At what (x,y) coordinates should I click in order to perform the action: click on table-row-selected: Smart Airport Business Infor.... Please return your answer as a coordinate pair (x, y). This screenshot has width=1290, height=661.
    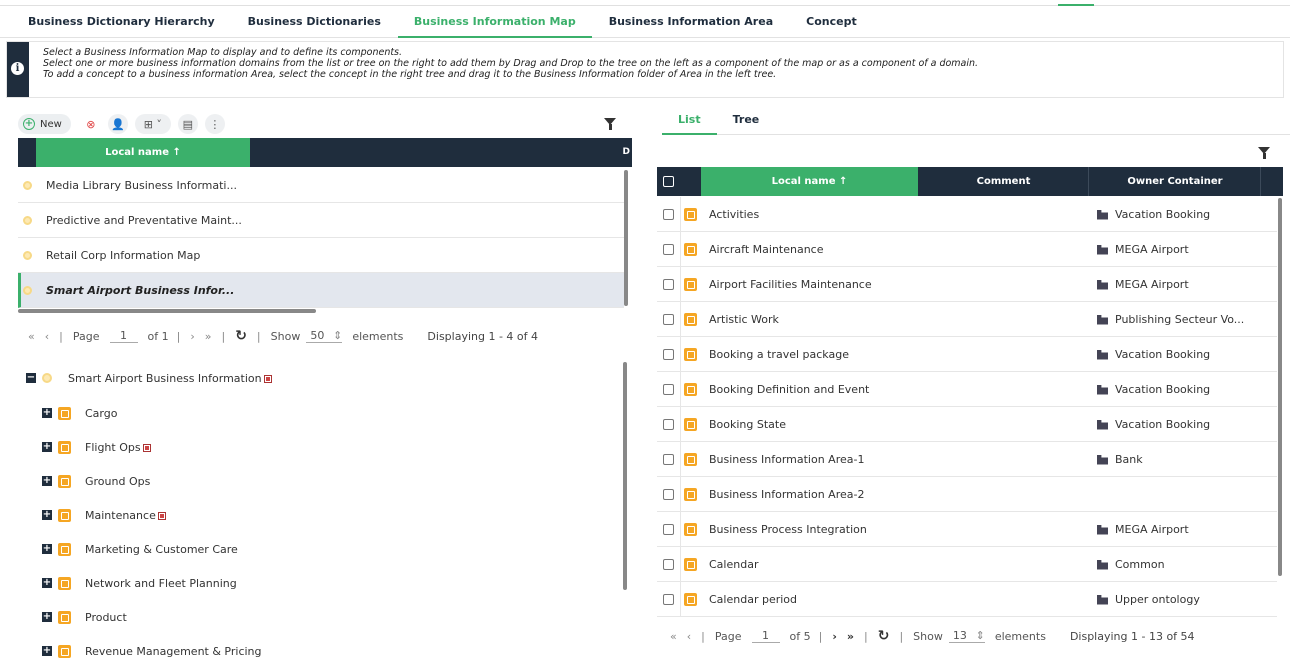
    Looking at the image, I should click on (321, 290).